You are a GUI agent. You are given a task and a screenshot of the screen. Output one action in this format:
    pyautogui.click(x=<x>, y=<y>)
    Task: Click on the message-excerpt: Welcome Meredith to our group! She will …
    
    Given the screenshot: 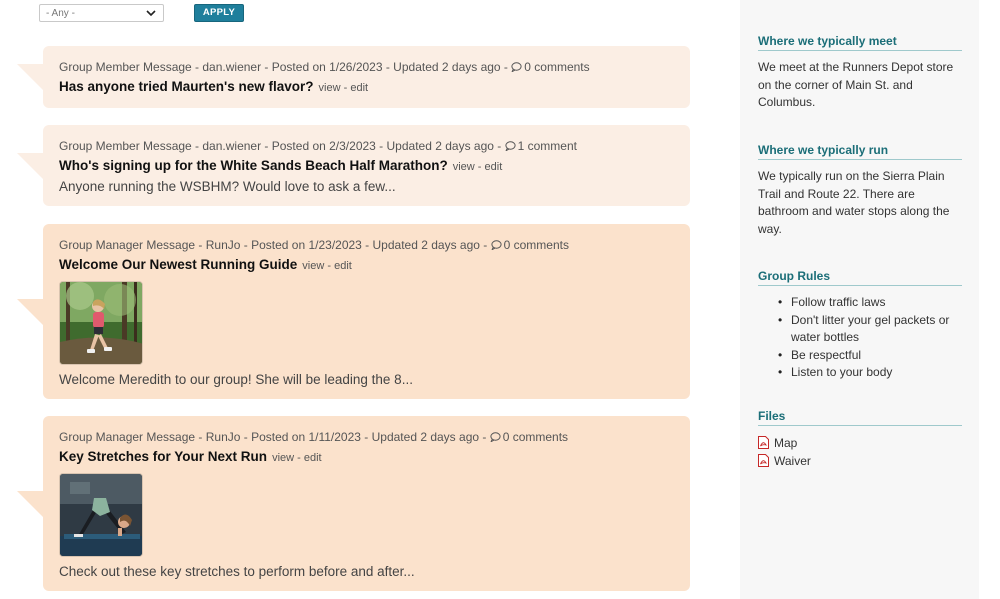 What is the action you would take?
    pyautogui.click(x=236, y=379)
    